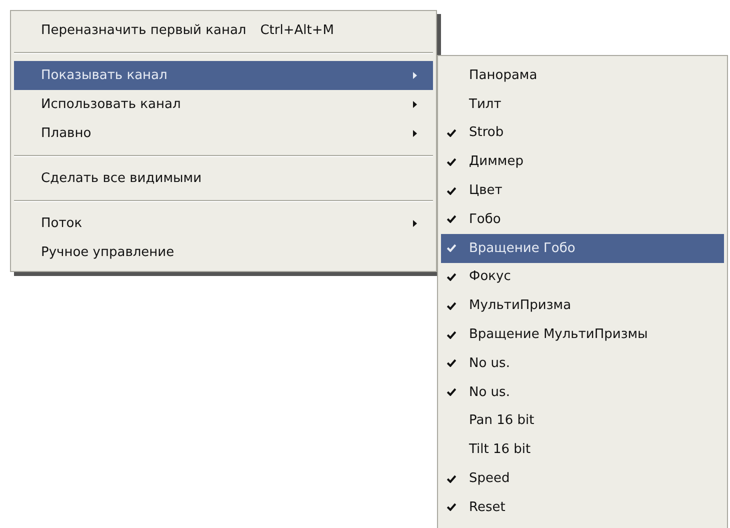 The width and height of the screenshot is (730, 528). What do you see at coordinates (582, 190) in the screenshot?
I see `submenu-item: Цвет` at bounding box center [582, 190].